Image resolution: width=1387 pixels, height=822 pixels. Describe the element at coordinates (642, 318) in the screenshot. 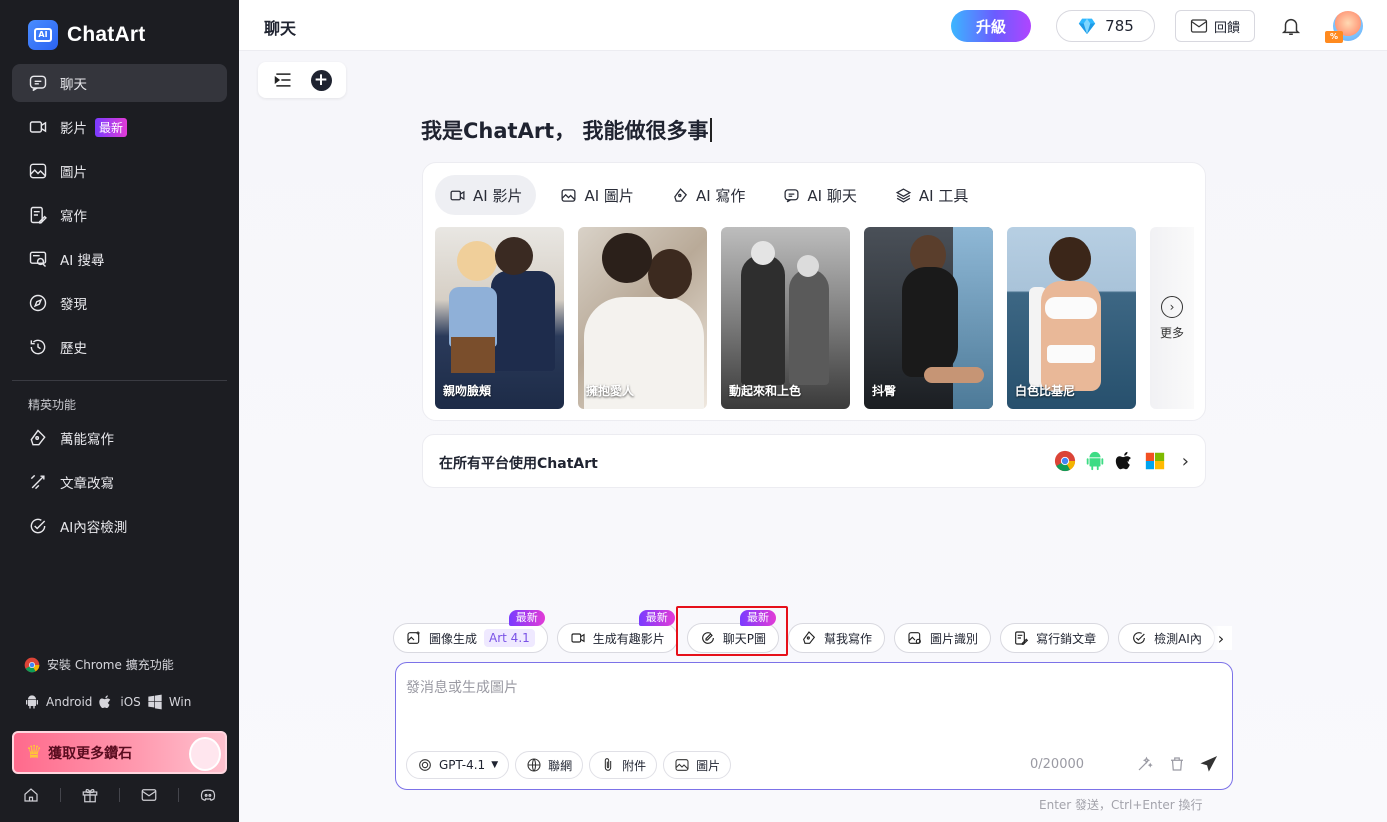

I see `template-card-hug: 擁抱愛人` at that location.